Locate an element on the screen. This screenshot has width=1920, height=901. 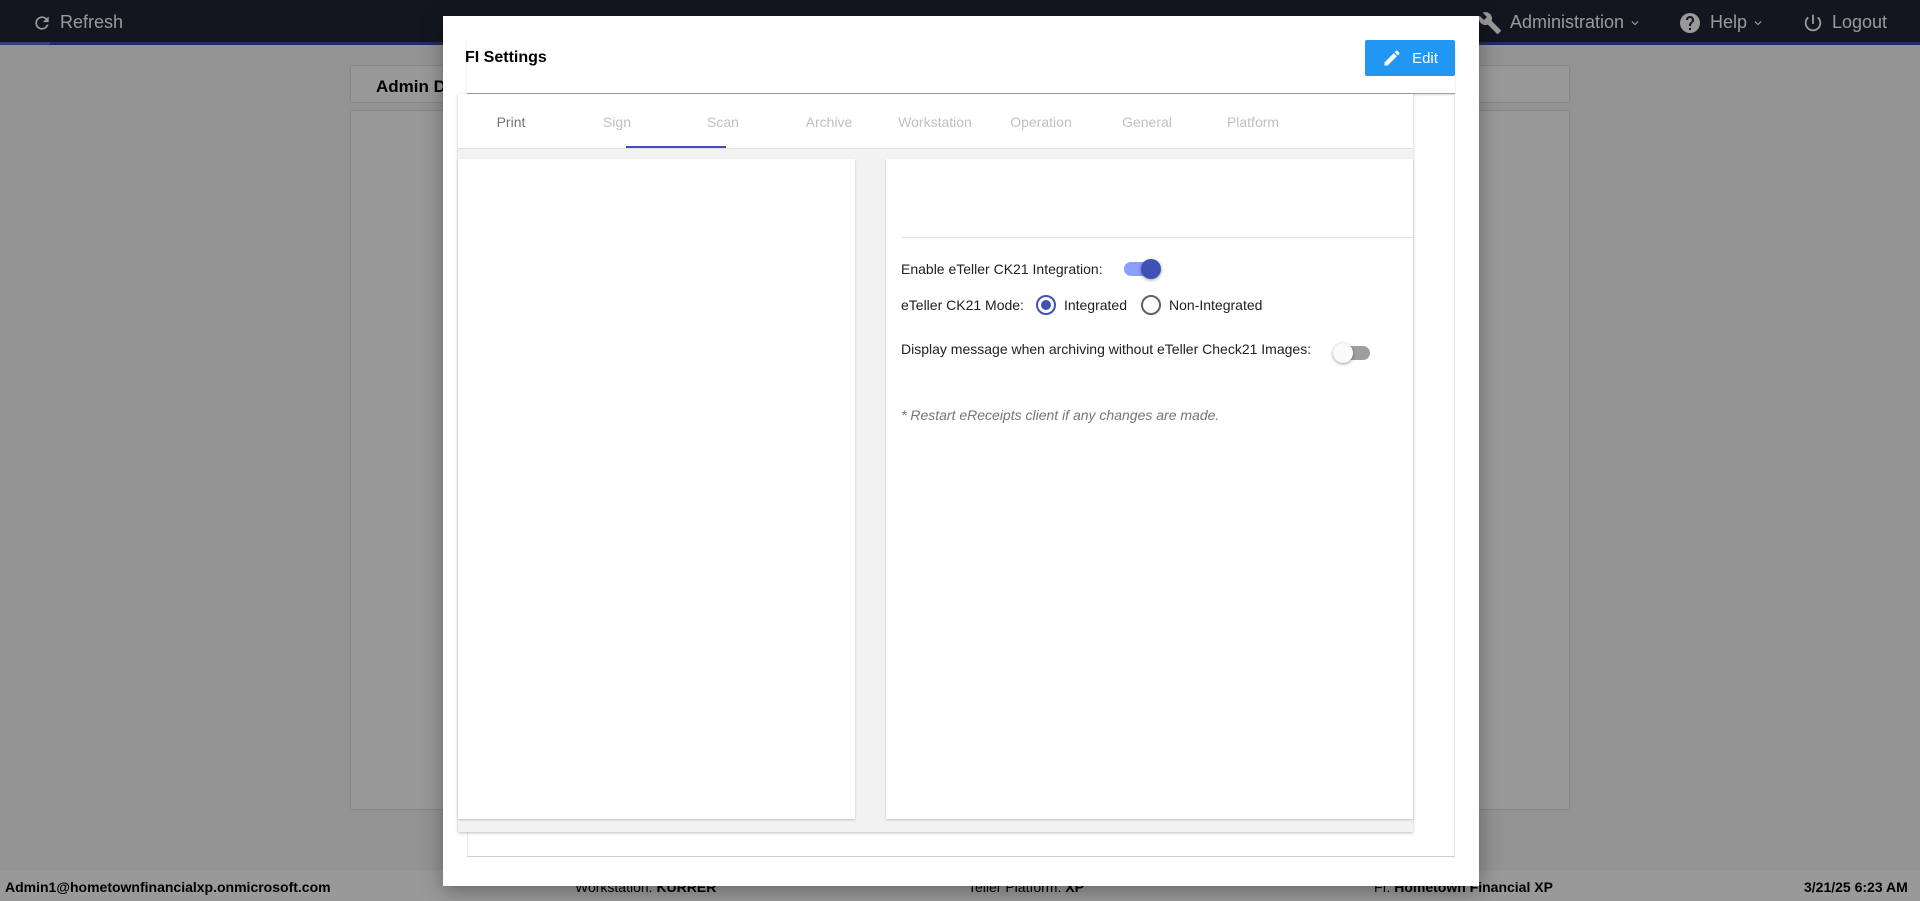
tab-operation: Operation is located at coordinates (1041, 121).